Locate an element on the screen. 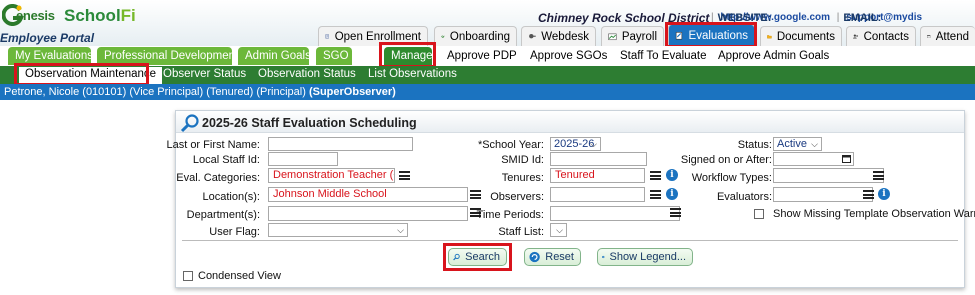 This screenshot has height=295, width=975. eval-categories-menu-icon is located at coordinates (404, 175).